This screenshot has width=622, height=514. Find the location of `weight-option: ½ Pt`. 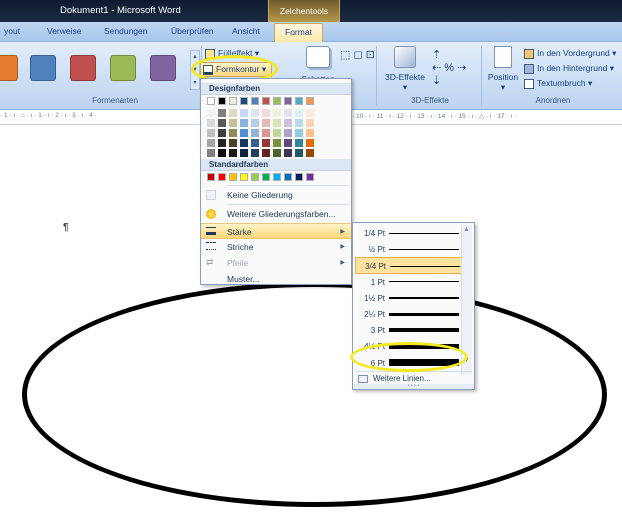

weight-option: ½ Pt is located at coordinates (408, 249).